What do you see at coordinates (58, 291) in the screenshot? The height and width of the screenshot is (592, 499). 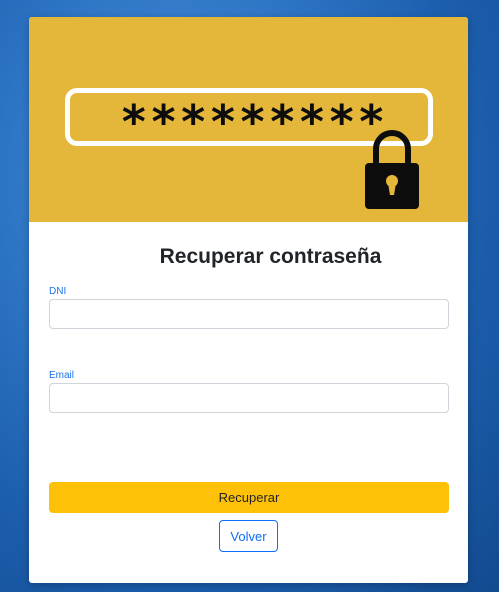 I see `dni-label: DNI` at bounding box center [58, 291].